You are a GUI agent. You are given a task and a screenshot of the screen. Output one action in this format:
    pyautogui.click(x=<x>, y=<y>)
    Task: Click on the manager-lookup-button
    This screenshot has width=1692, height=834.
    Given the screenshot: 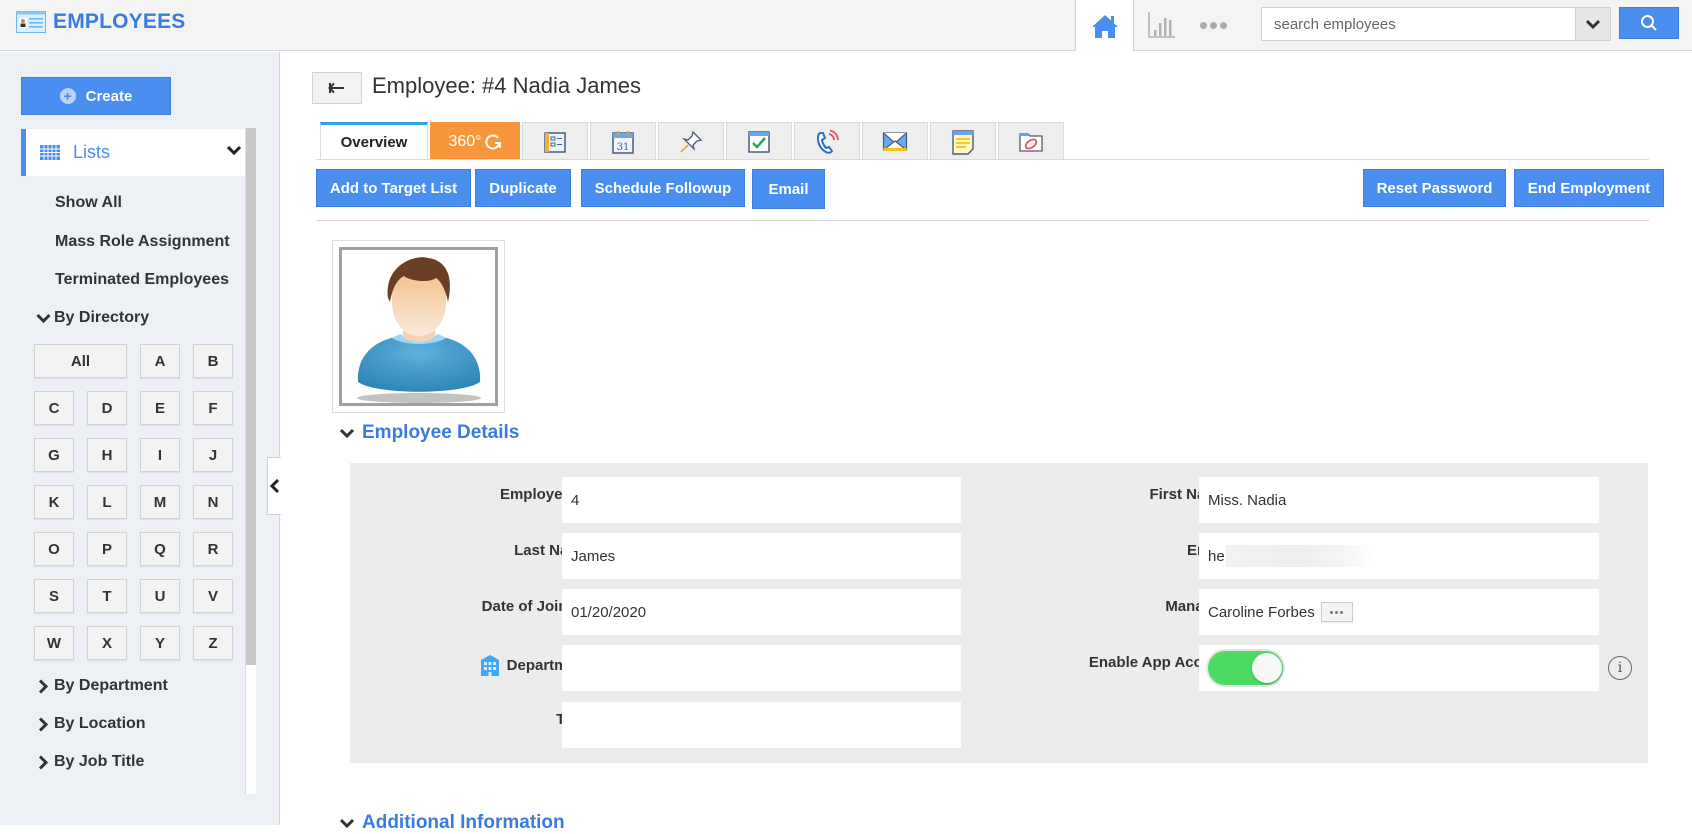 What is the action you would take?
    pyautogui.click(x=1336, y=612)
    